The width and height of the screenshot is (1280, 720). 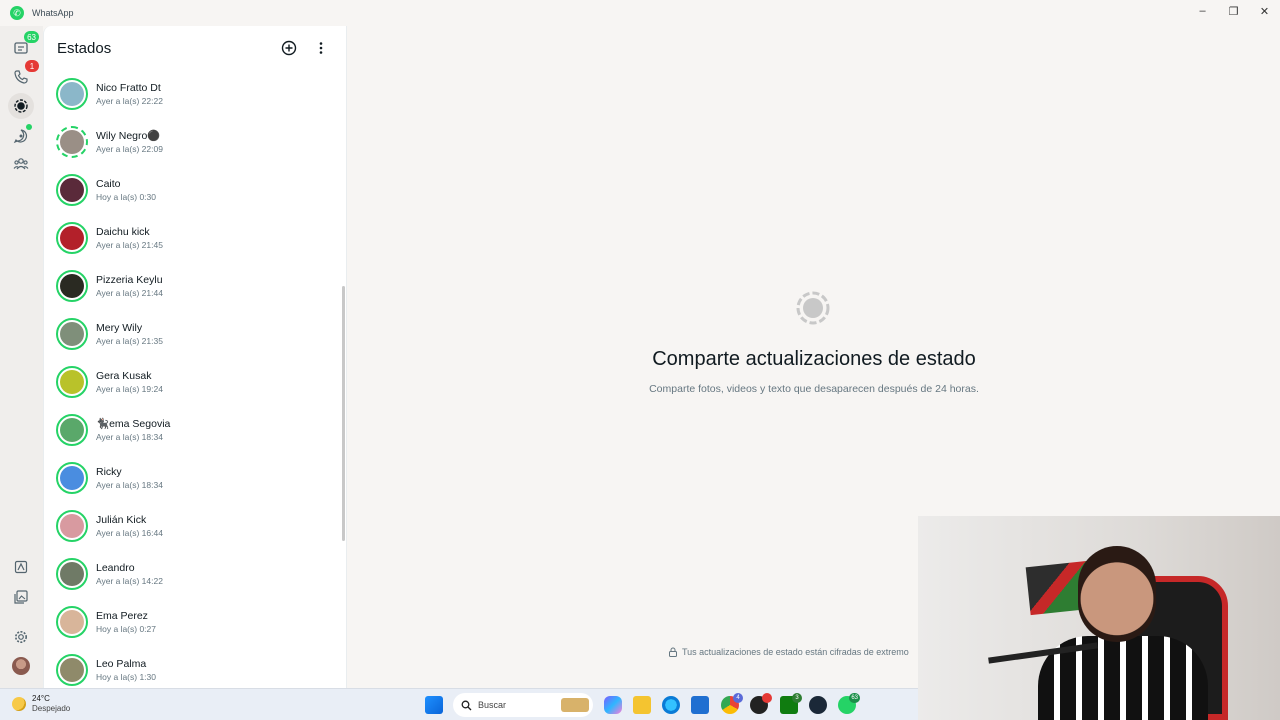 What do you see at coordinates (523, 705) in the screenshot?
I see `taskbar-search: Buscar` at bounding box center [523, 705].